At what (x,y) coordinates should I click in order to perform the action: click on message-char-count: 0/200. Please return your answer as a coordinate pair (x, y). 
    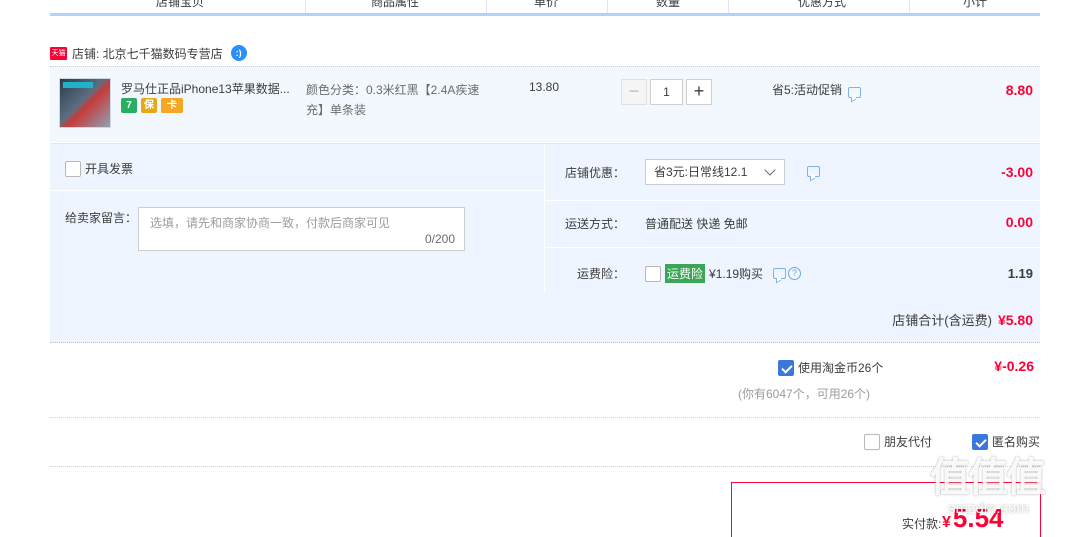
    Looking at the image, I should click on (439, 239).